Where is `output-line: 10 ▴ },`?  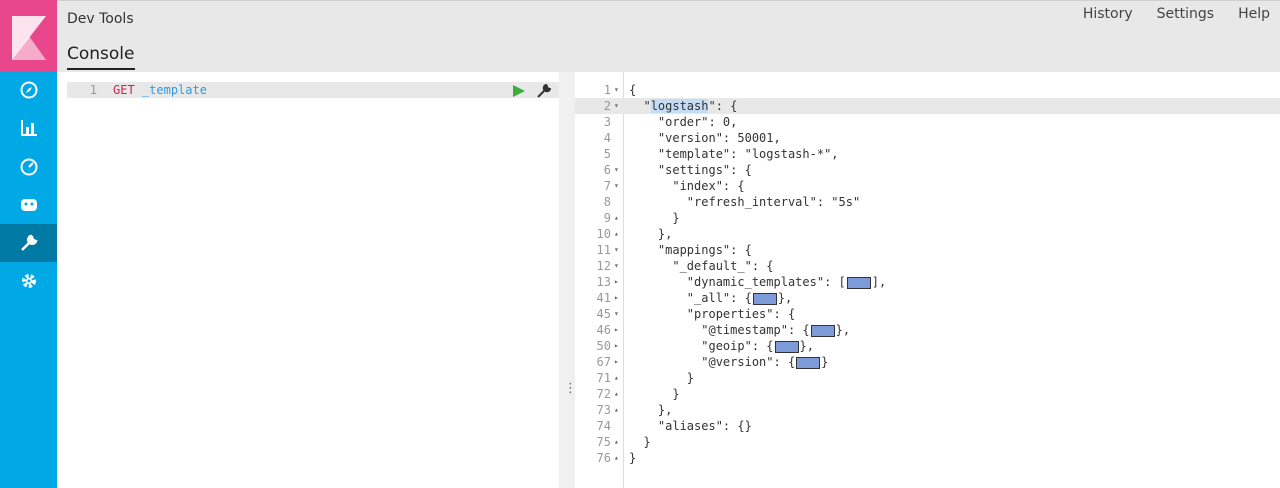
output-line: 10 ▴ }, is located at coordinates (927, 234).